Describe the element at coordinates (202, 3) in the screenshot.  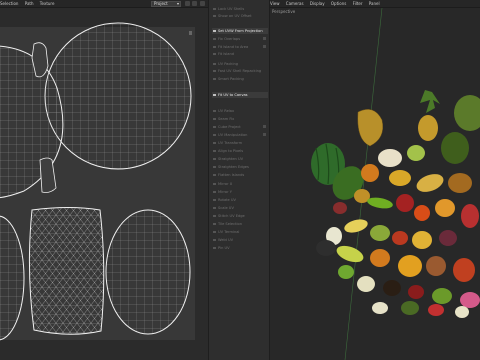
I see `settings-icon` at that location.